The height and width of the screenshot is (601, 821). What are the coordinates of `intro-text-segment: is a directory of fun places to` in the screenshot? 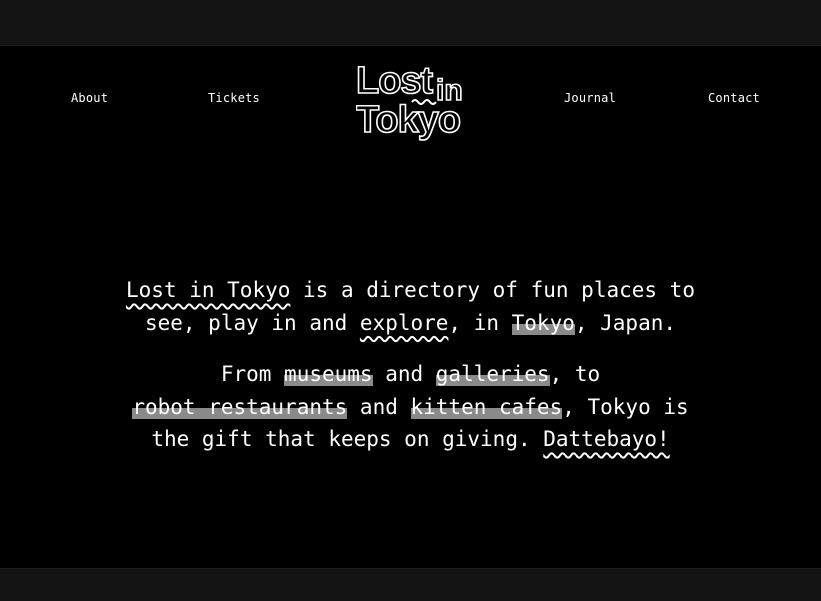 It's located at (492, 290).